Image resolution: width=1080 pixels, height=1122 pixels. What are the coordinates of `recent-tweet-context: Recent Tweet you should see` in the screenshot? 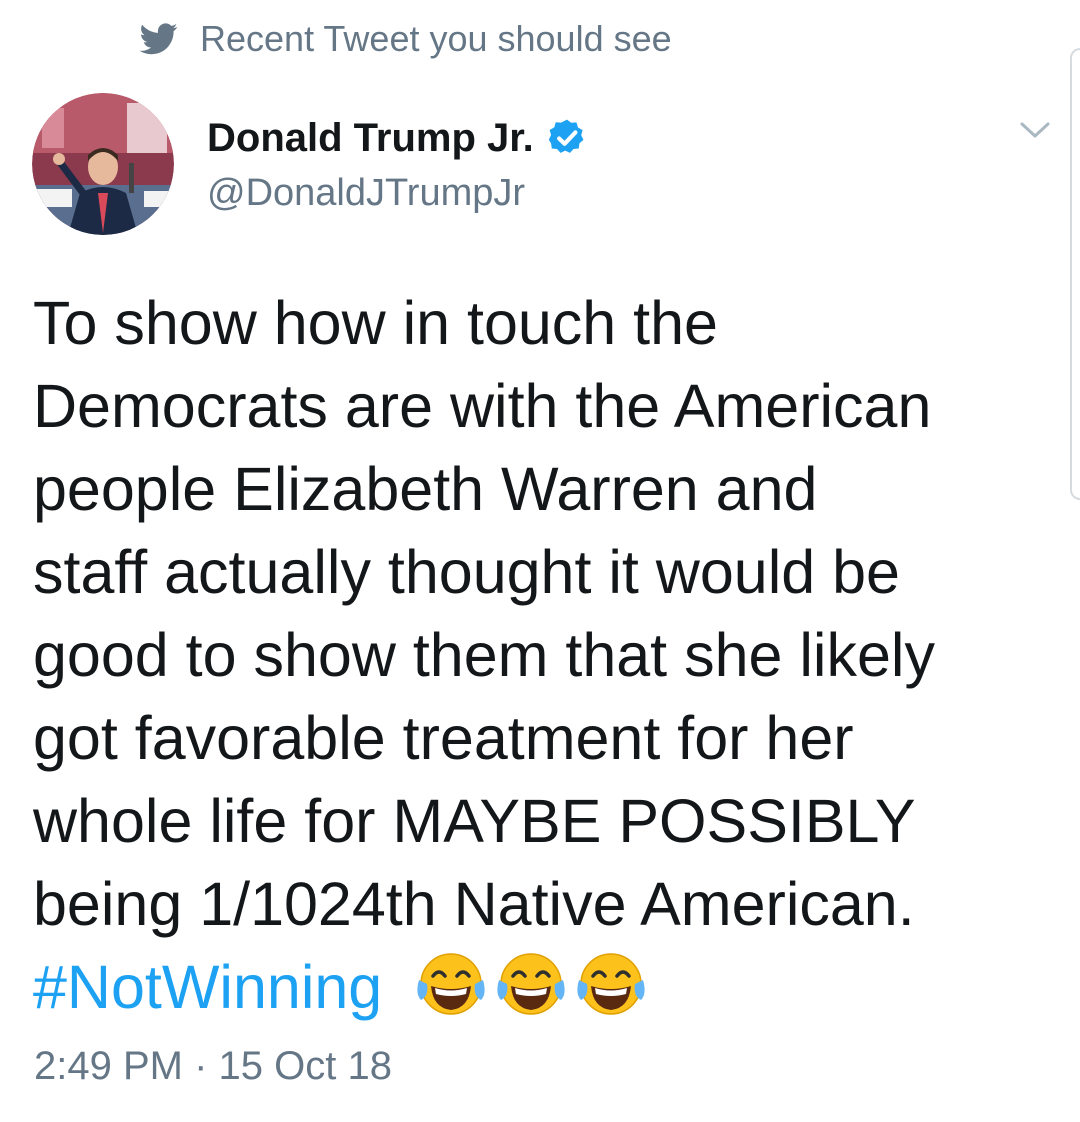 It's located at (406, 39).